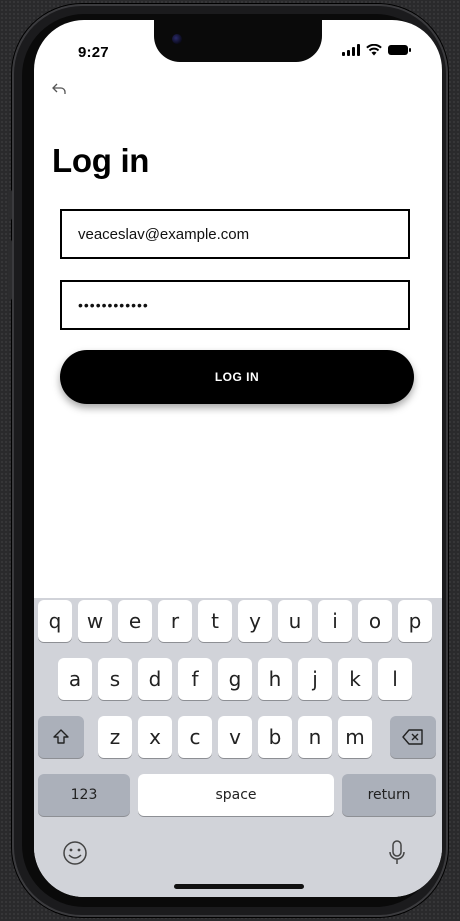 This screenshot has height=921, width=460. Describe the element at coordinates (295, 621) in the screenshot. I see `key: u` at that location.